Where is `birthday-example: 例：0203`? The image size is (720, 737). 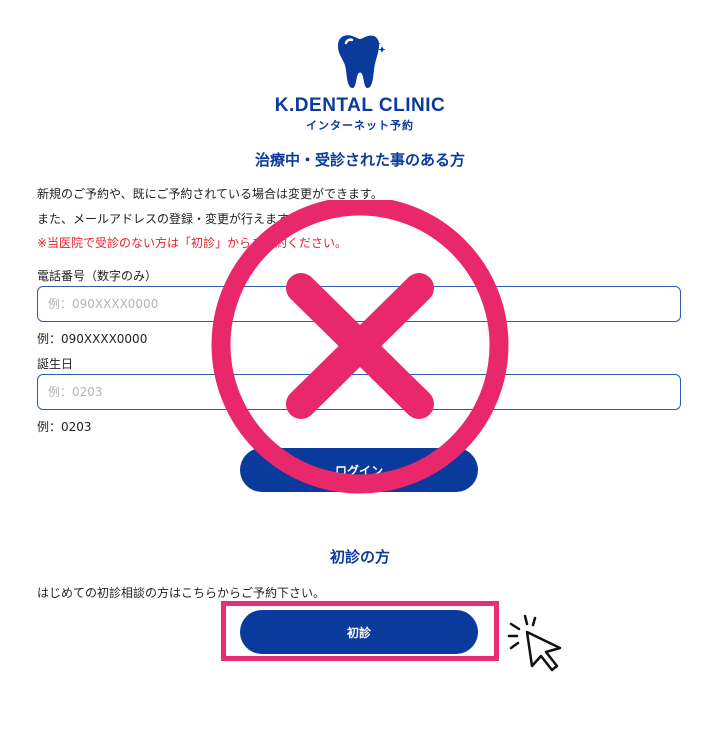 birthday-example: 例：0203 is located at coordinates (64, 427).